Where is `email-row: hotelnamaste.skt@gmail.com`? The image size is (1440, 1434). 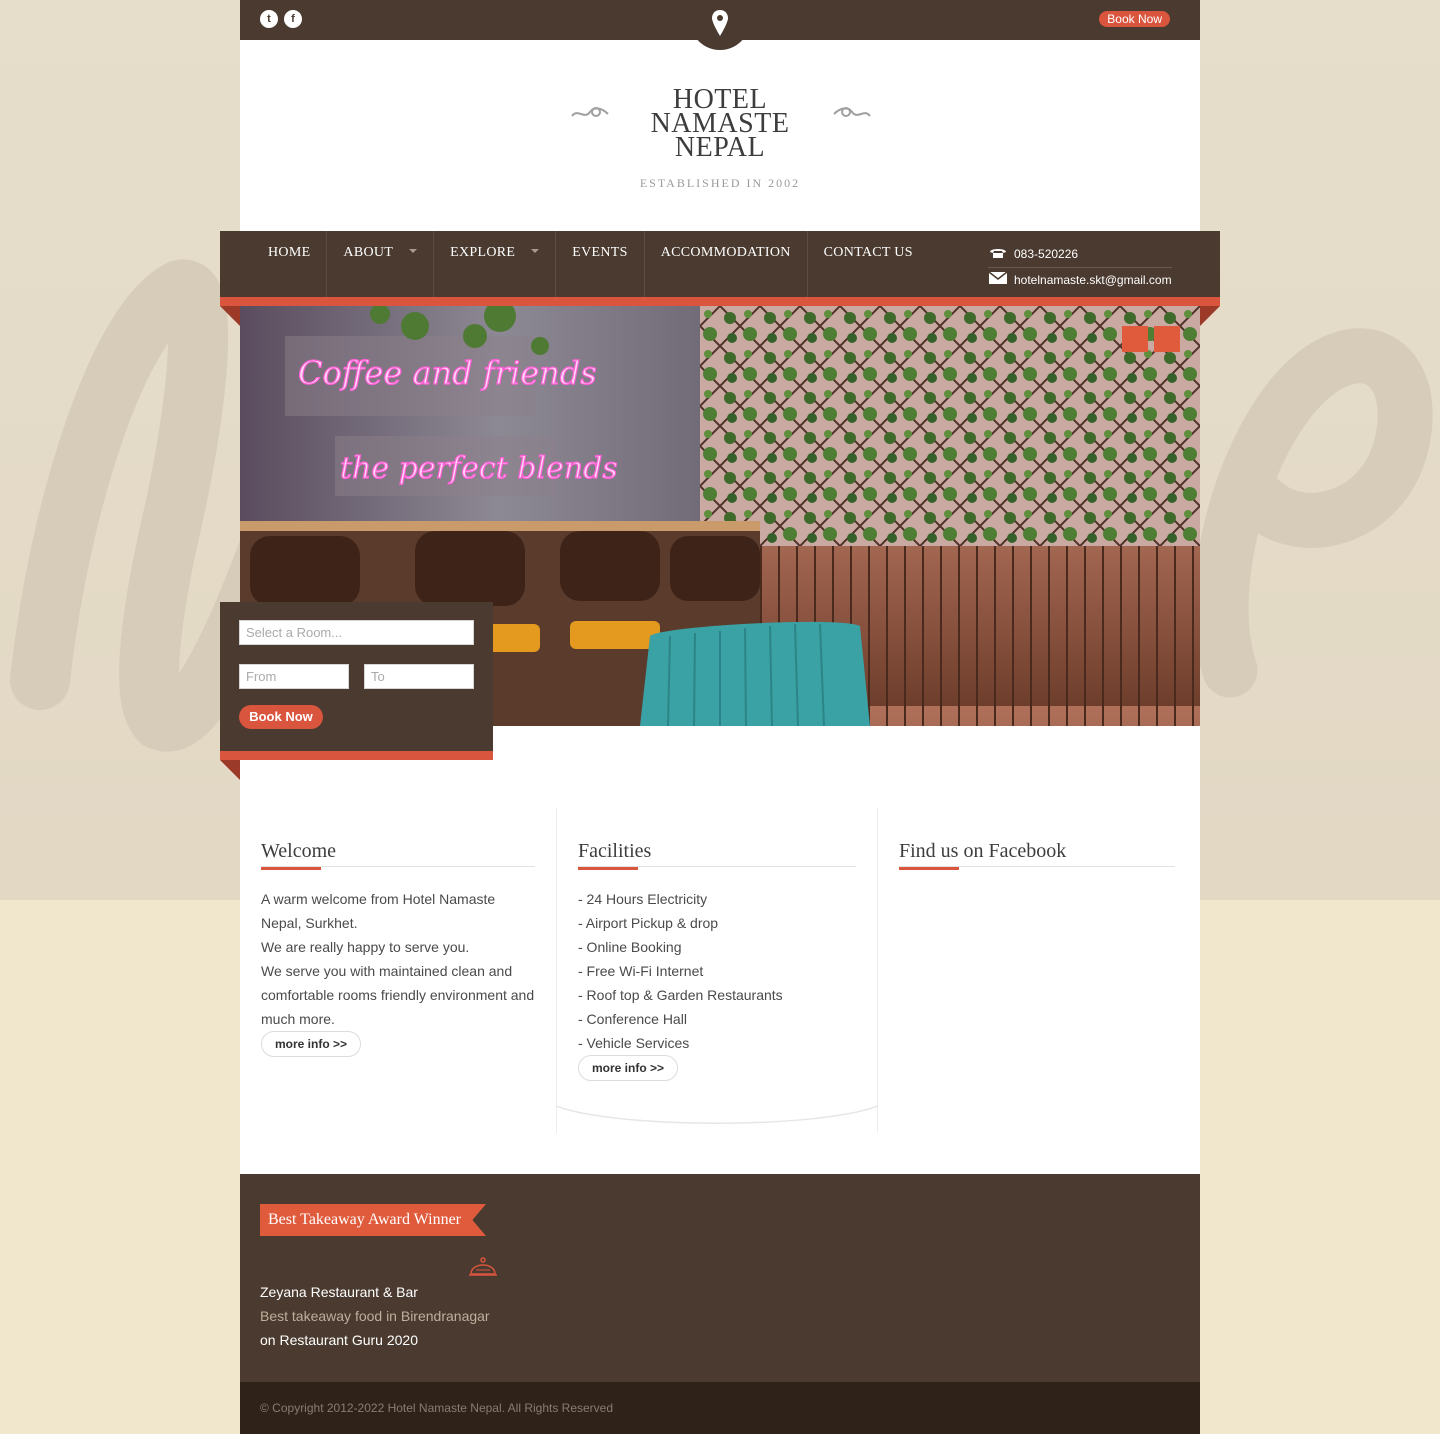
email-row: hotelnamaste.skt@gmail.com is located at coordinates (1080, 279).